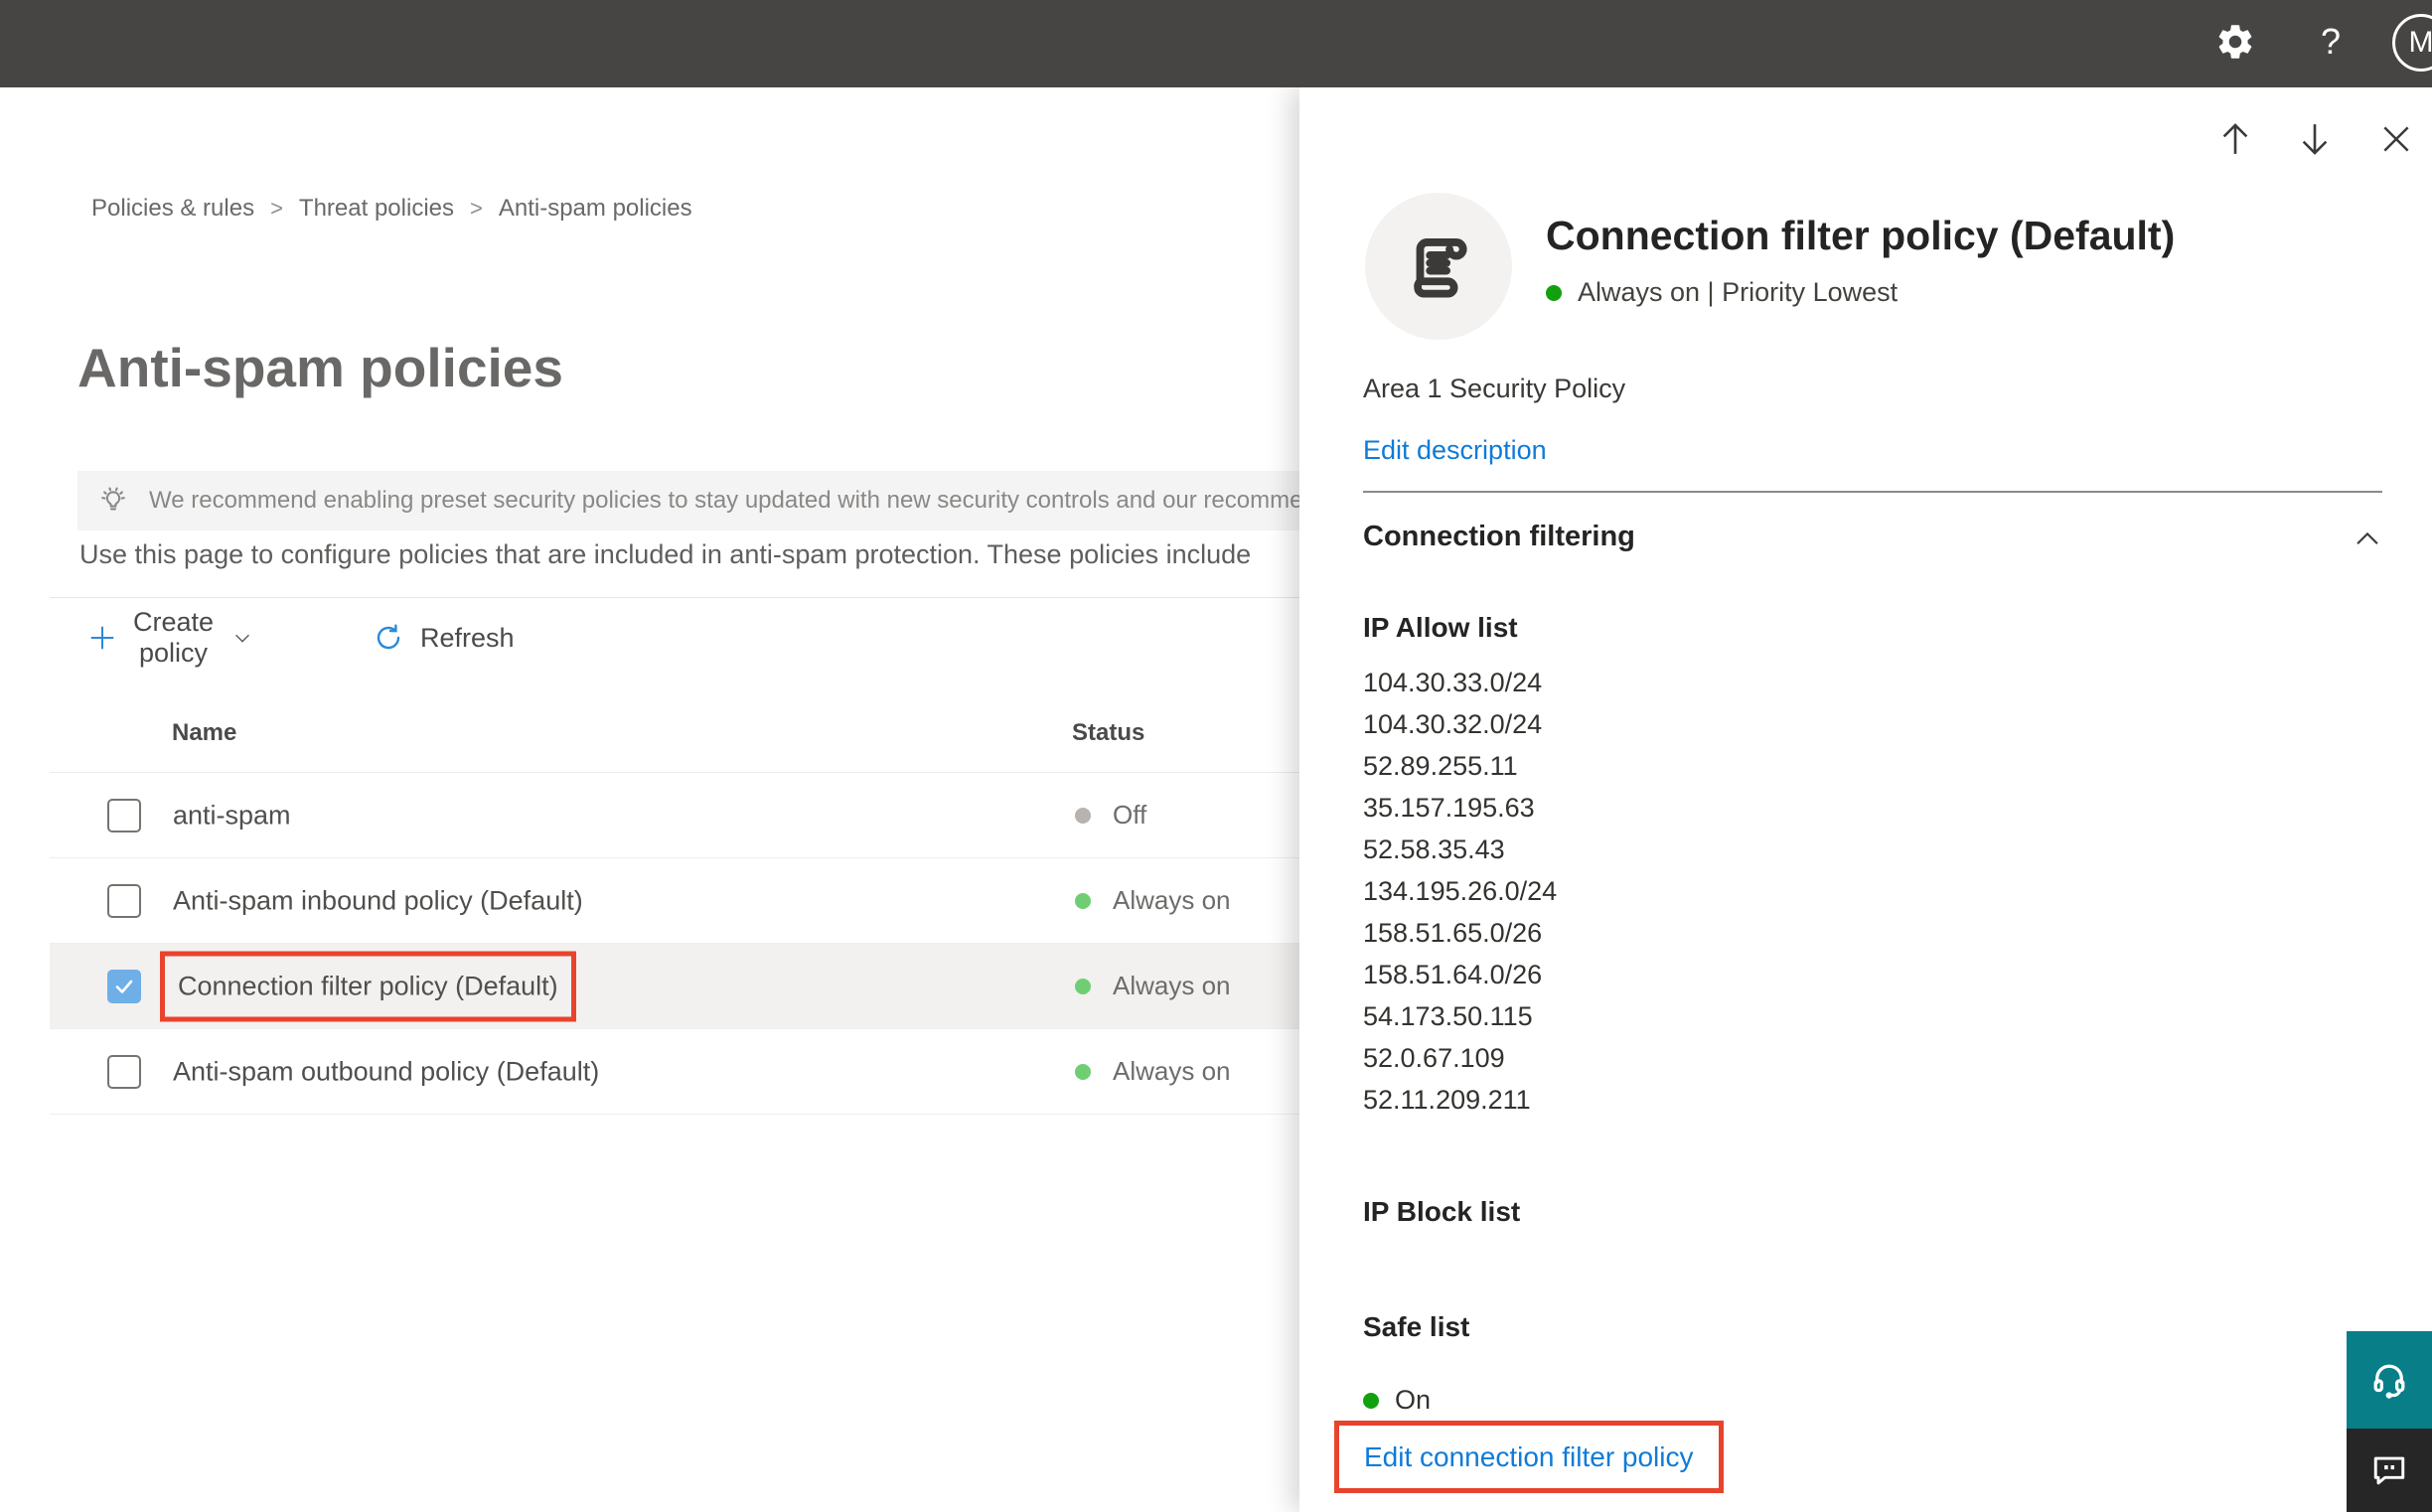 Image resolution: width=2432 pixels, height=1512 pixels. What do you see at coordinates (1434, 849) in the screenshot?
I see `ip-allow-entry: 52.58.35.43` at bounding box center [1434, 849].